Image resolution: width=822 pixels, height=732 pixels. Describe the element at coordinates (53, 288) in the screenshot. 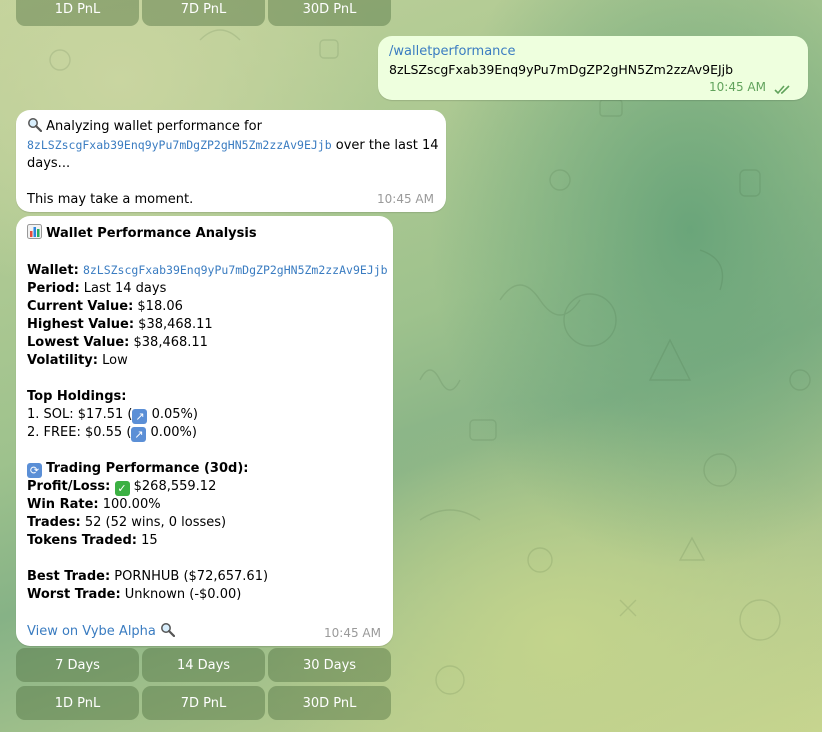

I see `period-label: Period:` at that location.